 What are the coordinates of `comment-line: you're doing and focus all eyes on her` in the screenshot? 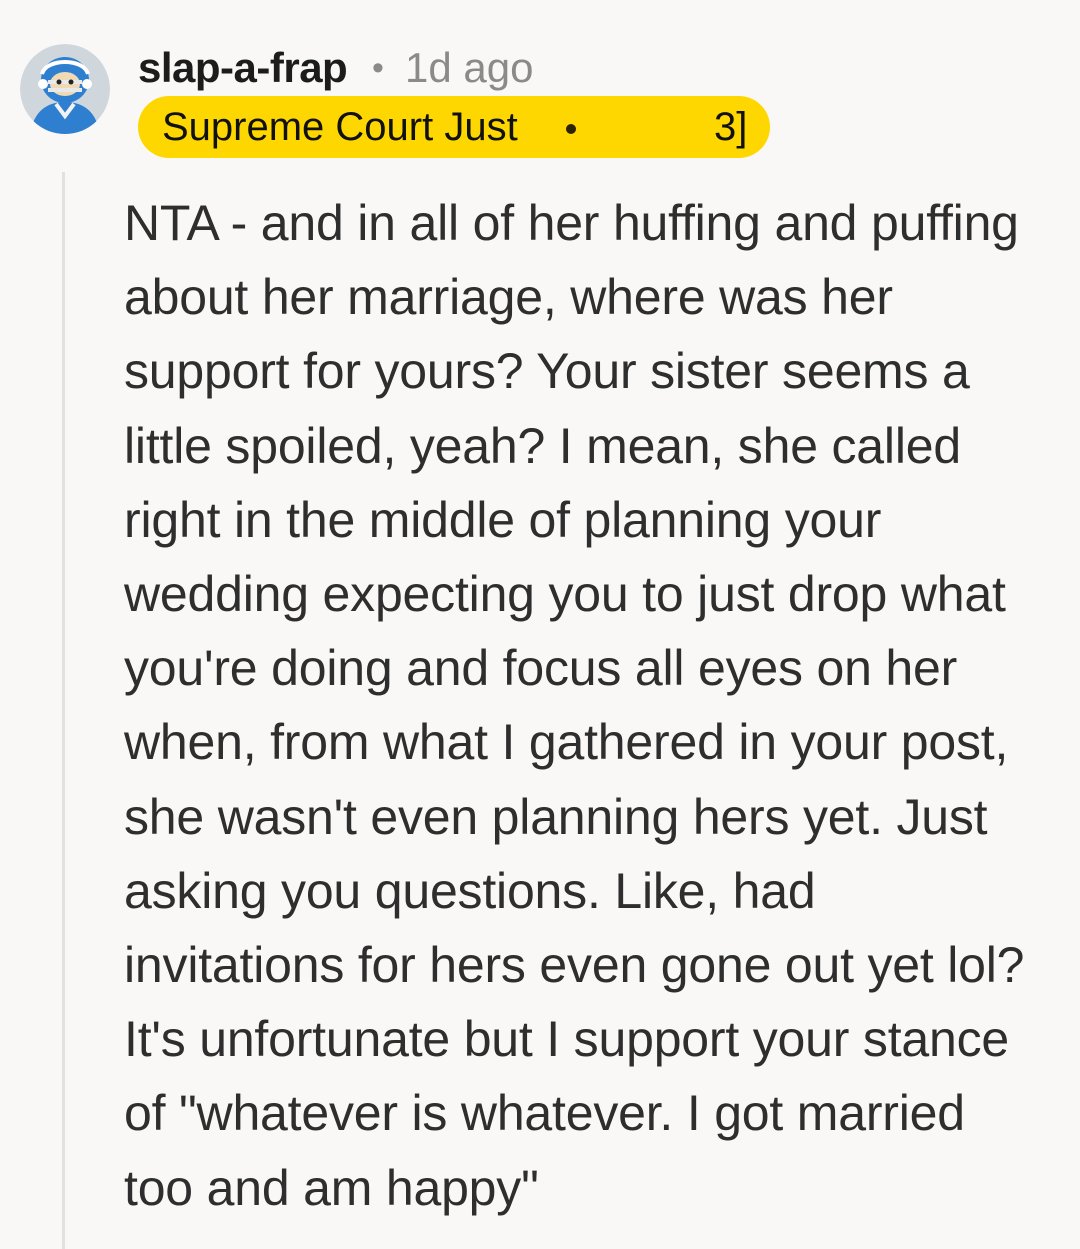 It's located at (541, 668).